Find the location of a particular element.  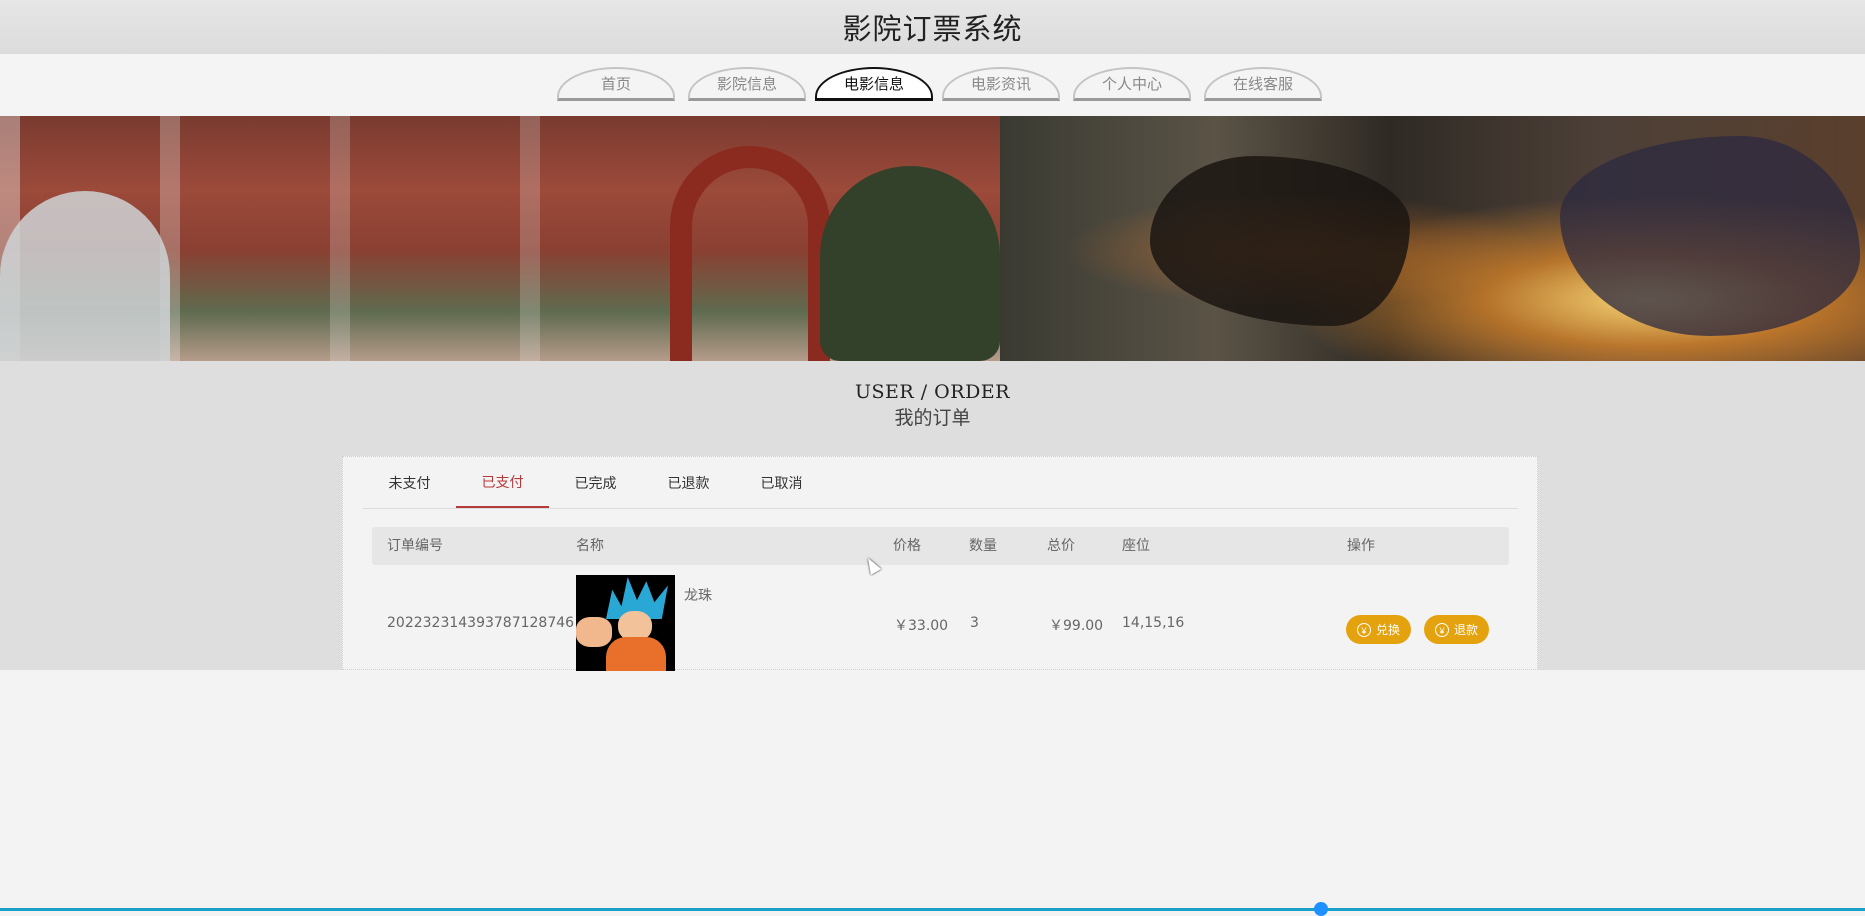

refund-button: ¥ 退款 is located at coordinates (1456, 629).